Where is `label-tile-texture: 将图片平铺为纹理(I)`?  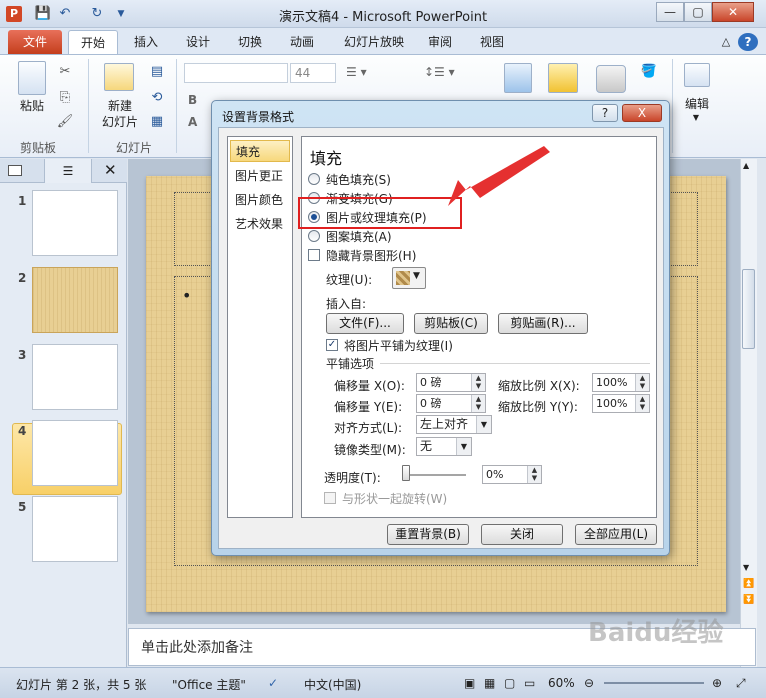 label-tile-texture: 将图片平铺为纹理(I) is located at coordinates (398, 345).